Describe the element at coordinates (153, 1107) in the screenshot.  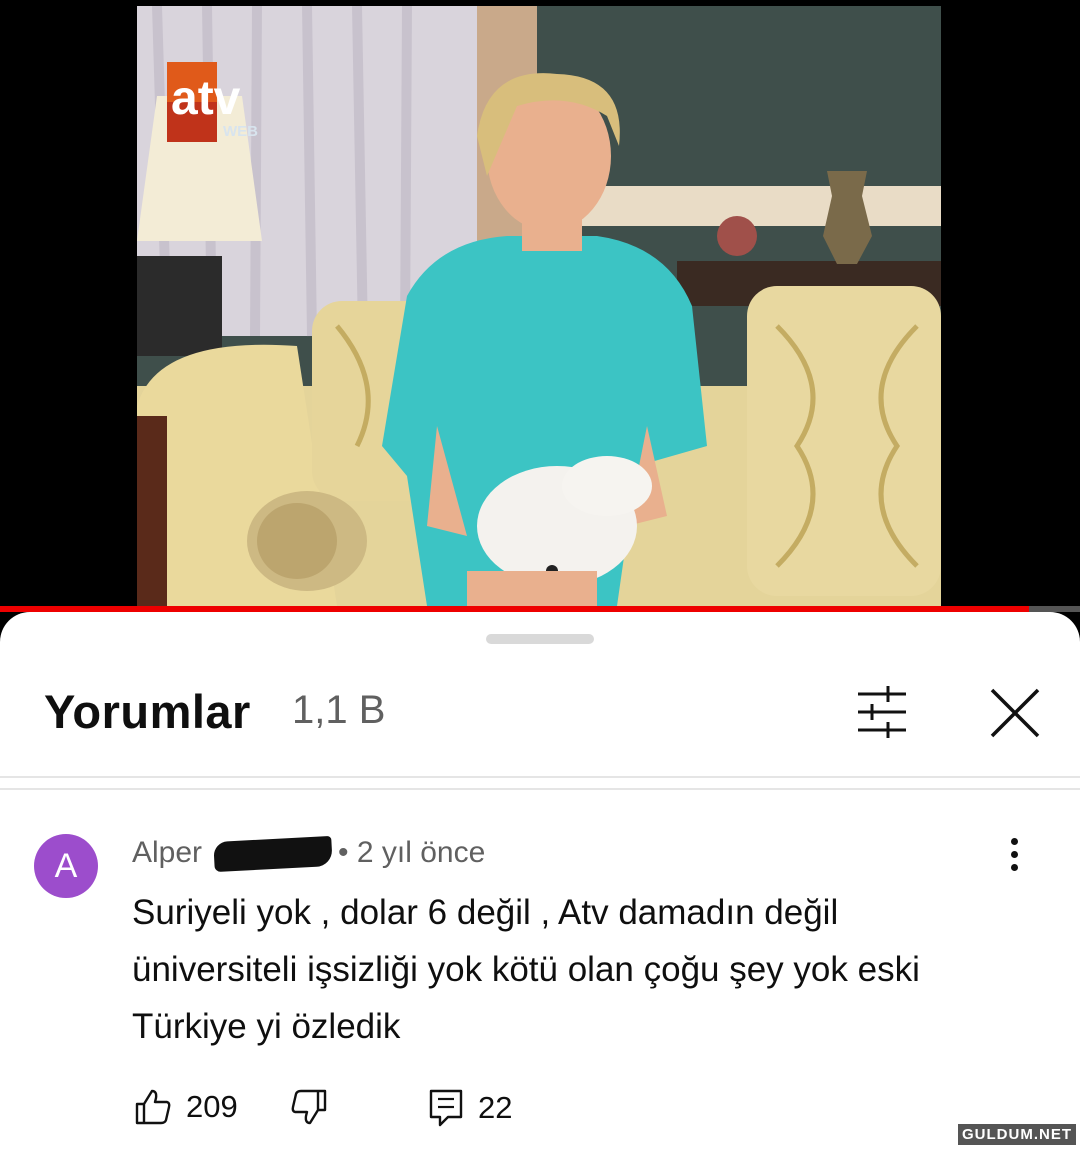
I see `thumbs-up-icon` at that location.